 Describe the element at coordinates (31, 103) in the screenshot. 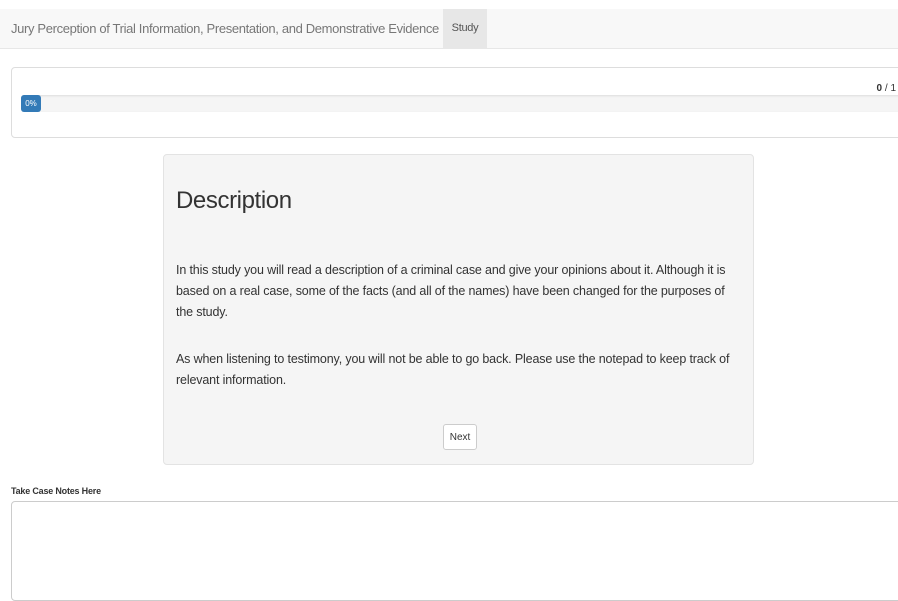

I see `progress-bar-fill: 0%` at that location.